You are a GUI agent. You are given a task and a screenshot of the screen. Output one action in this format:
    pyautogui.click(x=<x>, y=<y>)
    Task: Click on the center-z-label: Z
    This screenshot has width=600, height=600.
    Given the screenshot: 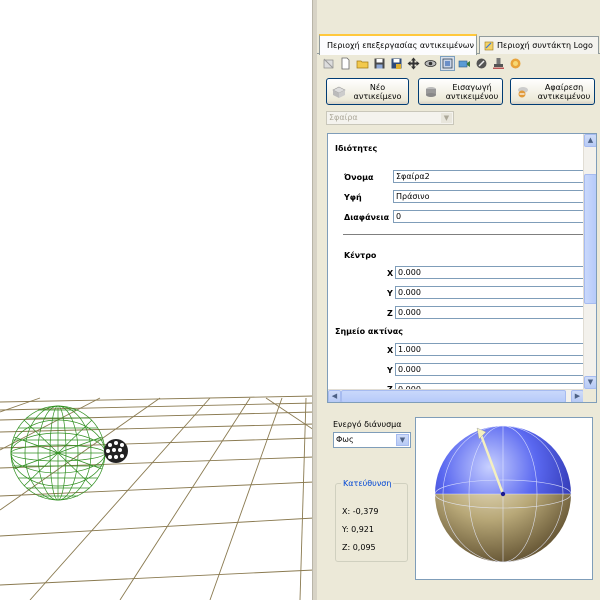 What is the action you would take?
    pyautogui.click(x=390, y=313)
    